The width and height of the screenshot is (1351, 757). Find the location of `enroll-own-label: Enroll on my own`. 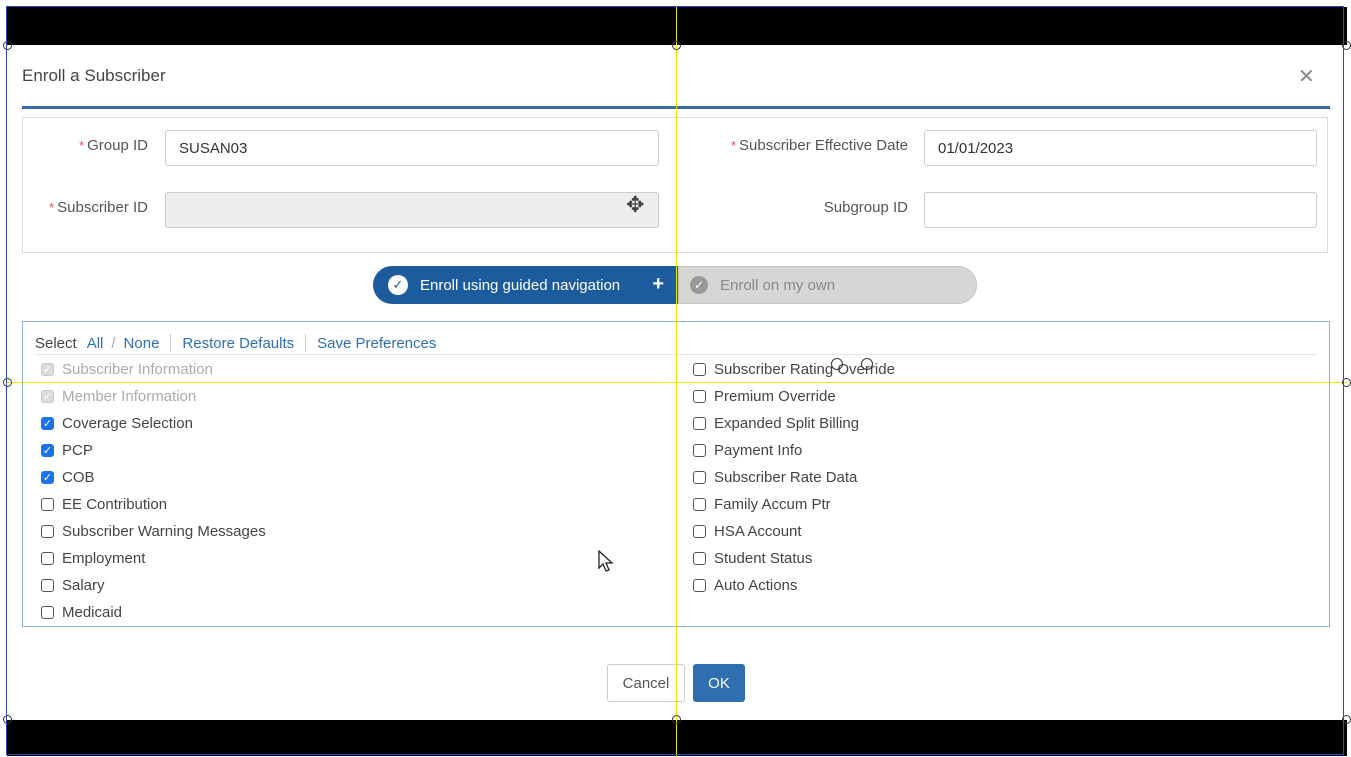

enroll-own-label: Enroll on my own is located at coordinates (778, 285).